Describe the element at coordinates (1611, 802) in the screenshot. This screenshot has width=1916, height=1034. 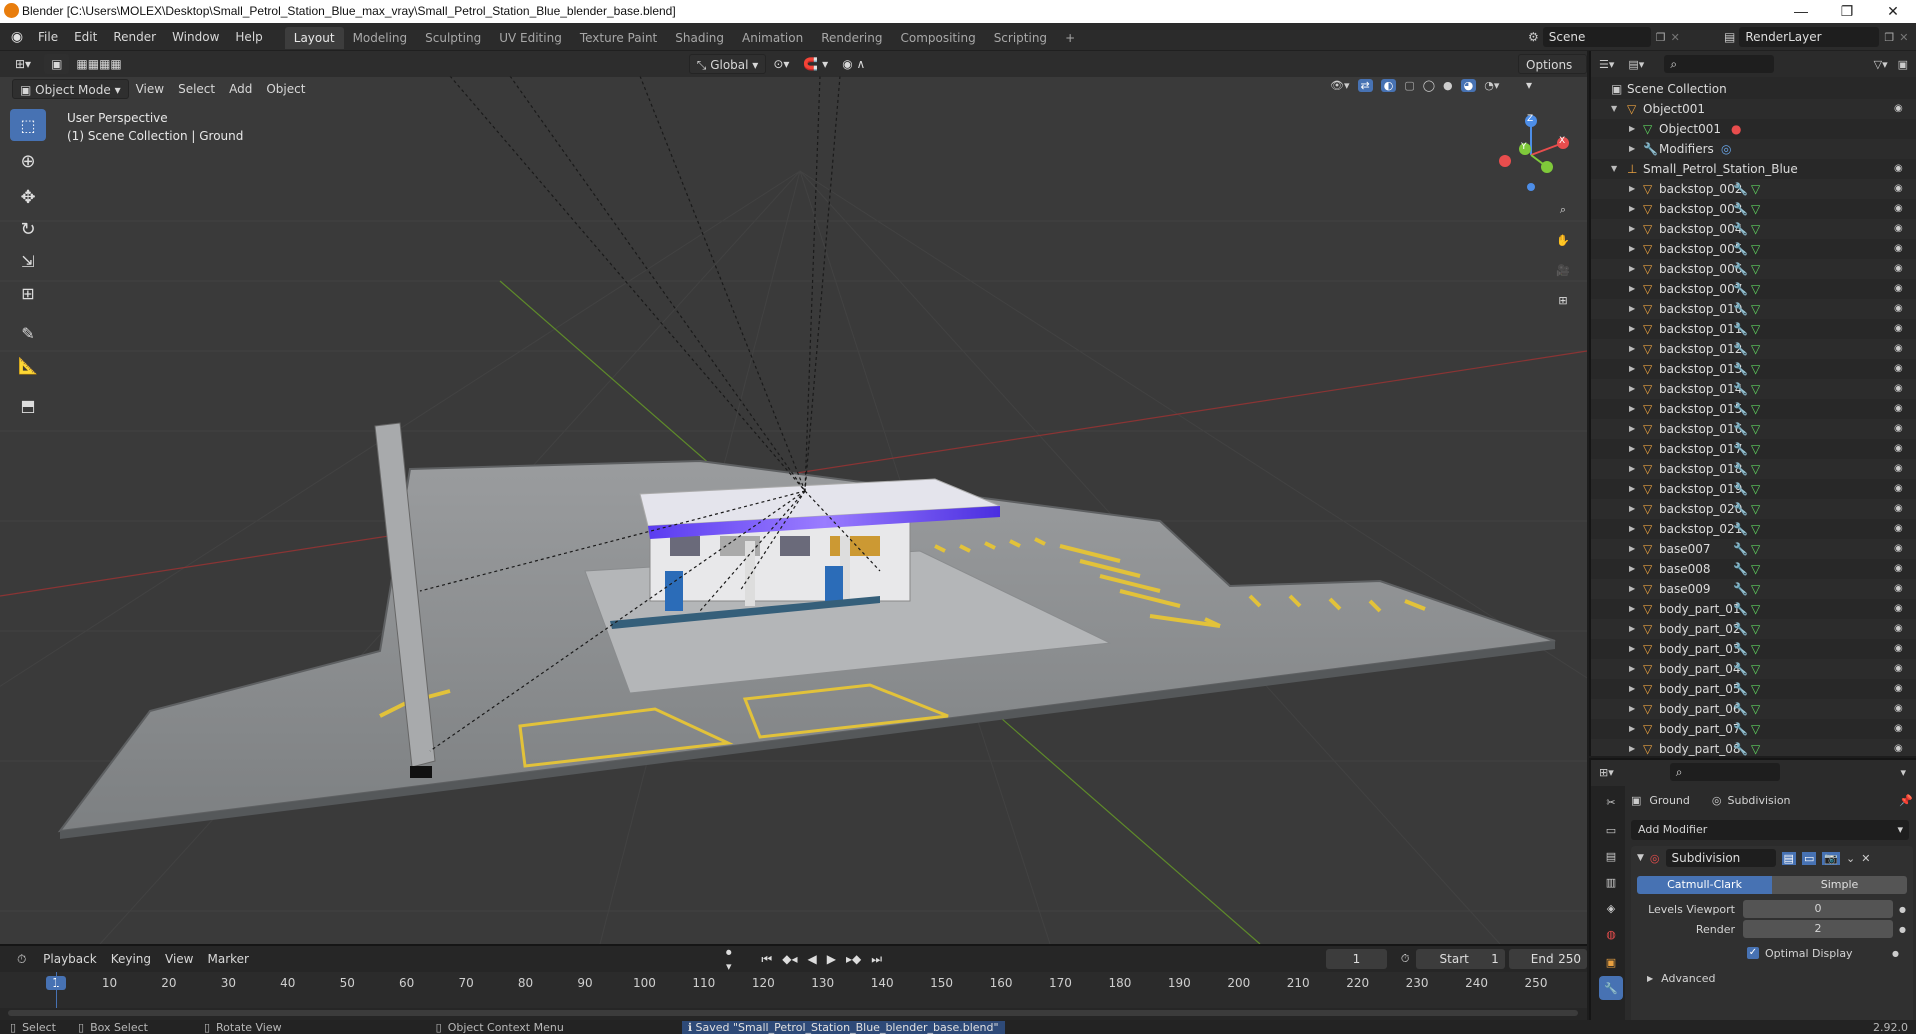
I see `tab-tool: ✂` at that location.